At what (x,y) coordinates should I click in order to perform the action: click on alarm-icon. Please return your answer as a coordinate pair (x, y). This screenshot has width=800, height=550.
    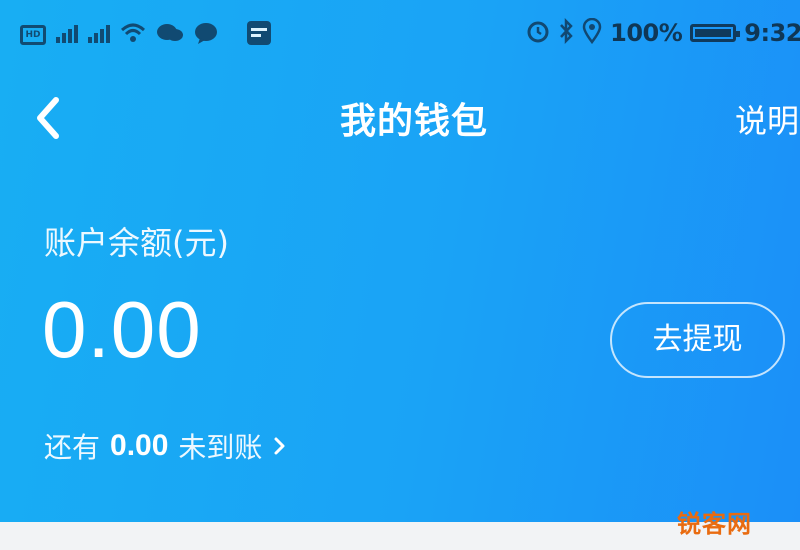
    Looking at the image, I should click on (538, 33).